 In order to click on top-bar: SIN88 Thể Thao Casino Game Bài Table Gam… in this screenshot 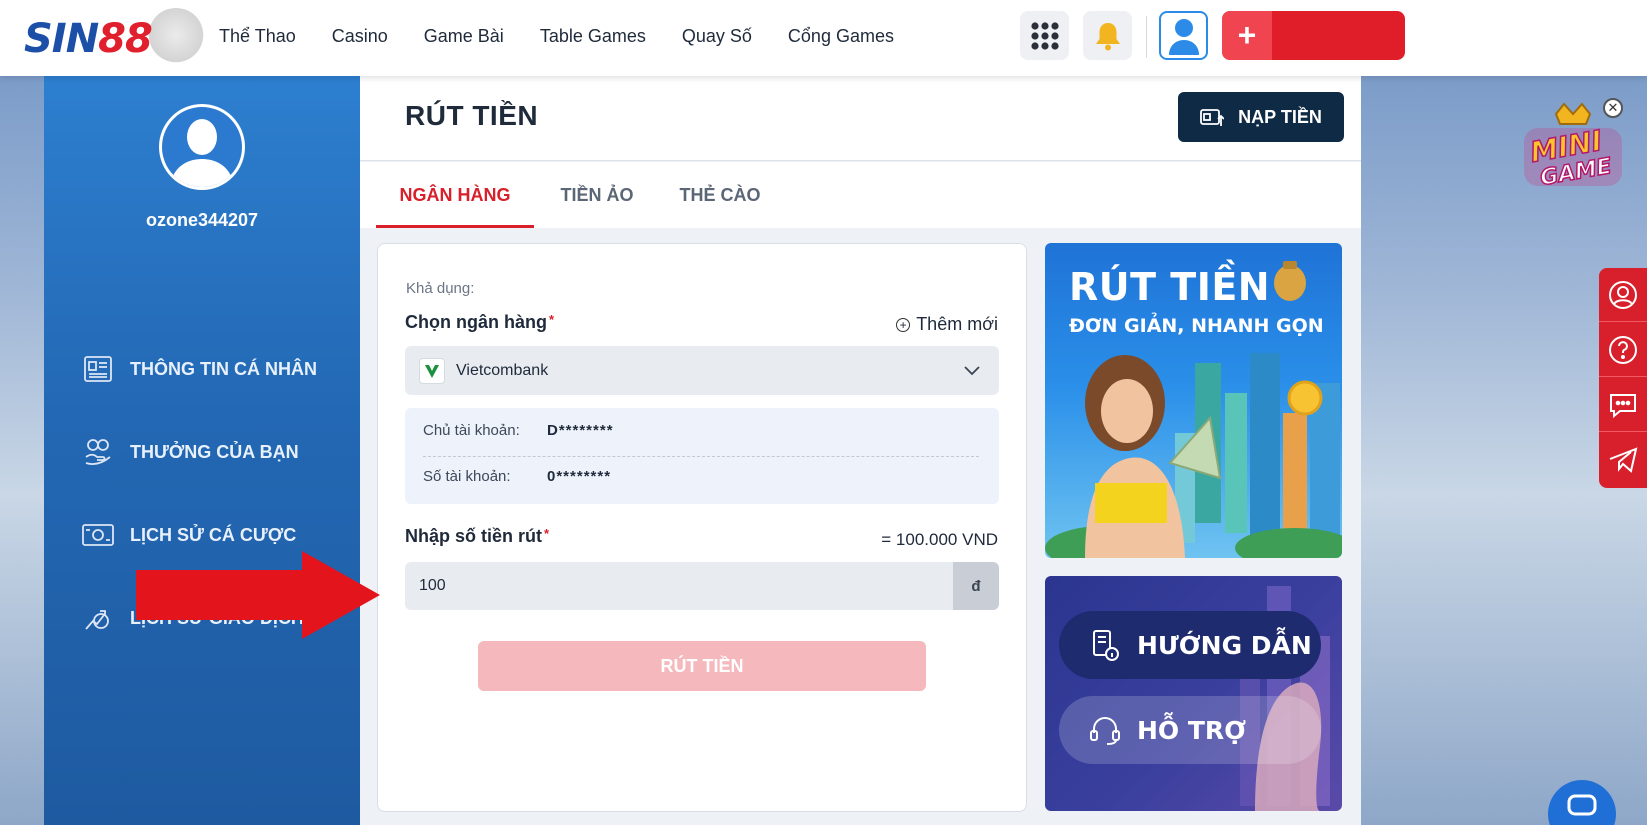, I will do `click(823, 38)`.